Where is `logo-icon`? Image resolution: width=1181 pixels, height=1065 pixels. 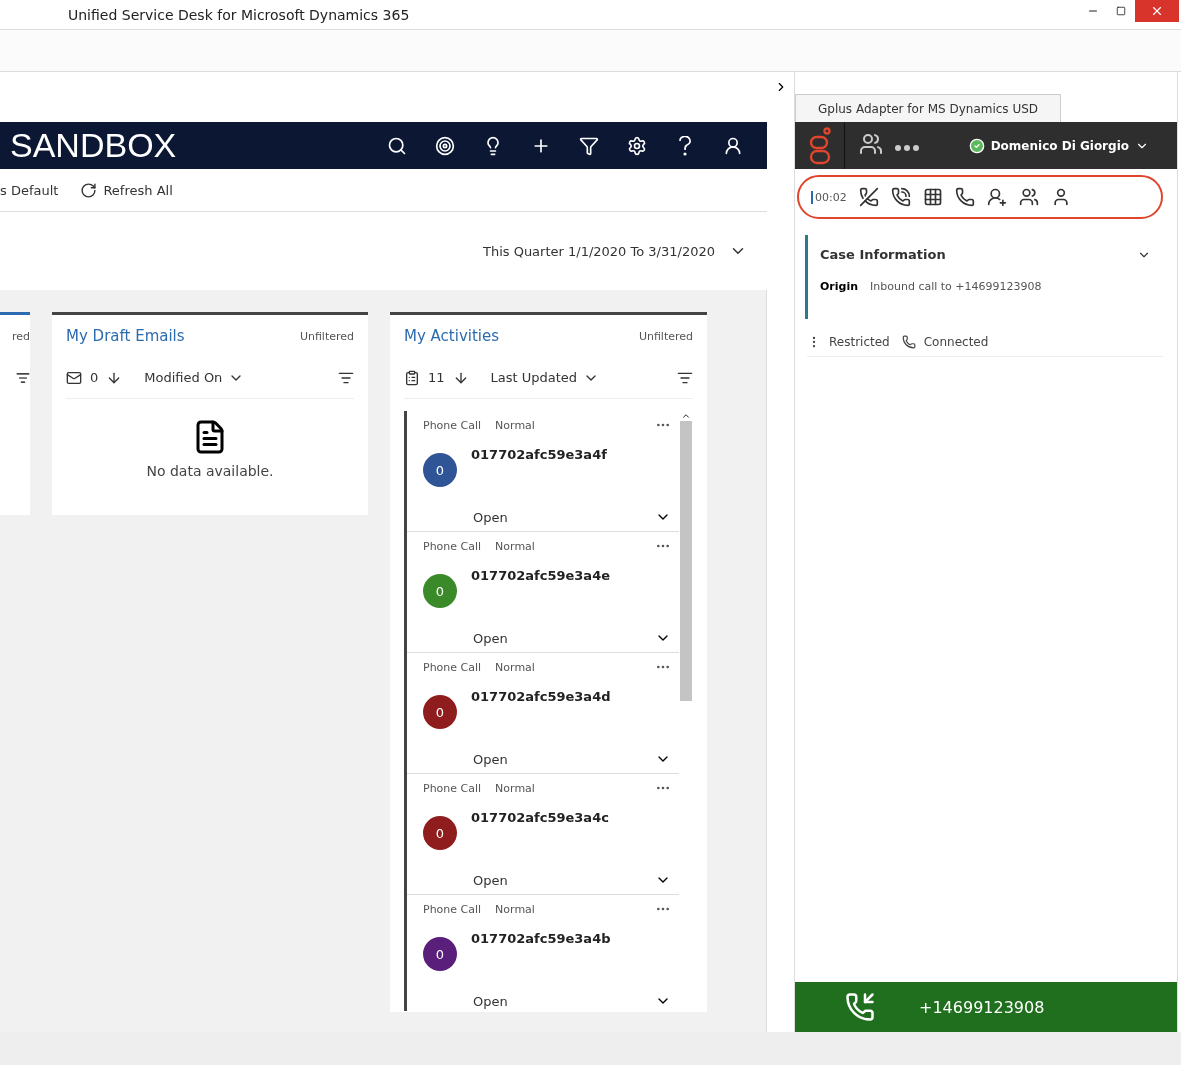 logo-icon is located at coordinates (819, 145).